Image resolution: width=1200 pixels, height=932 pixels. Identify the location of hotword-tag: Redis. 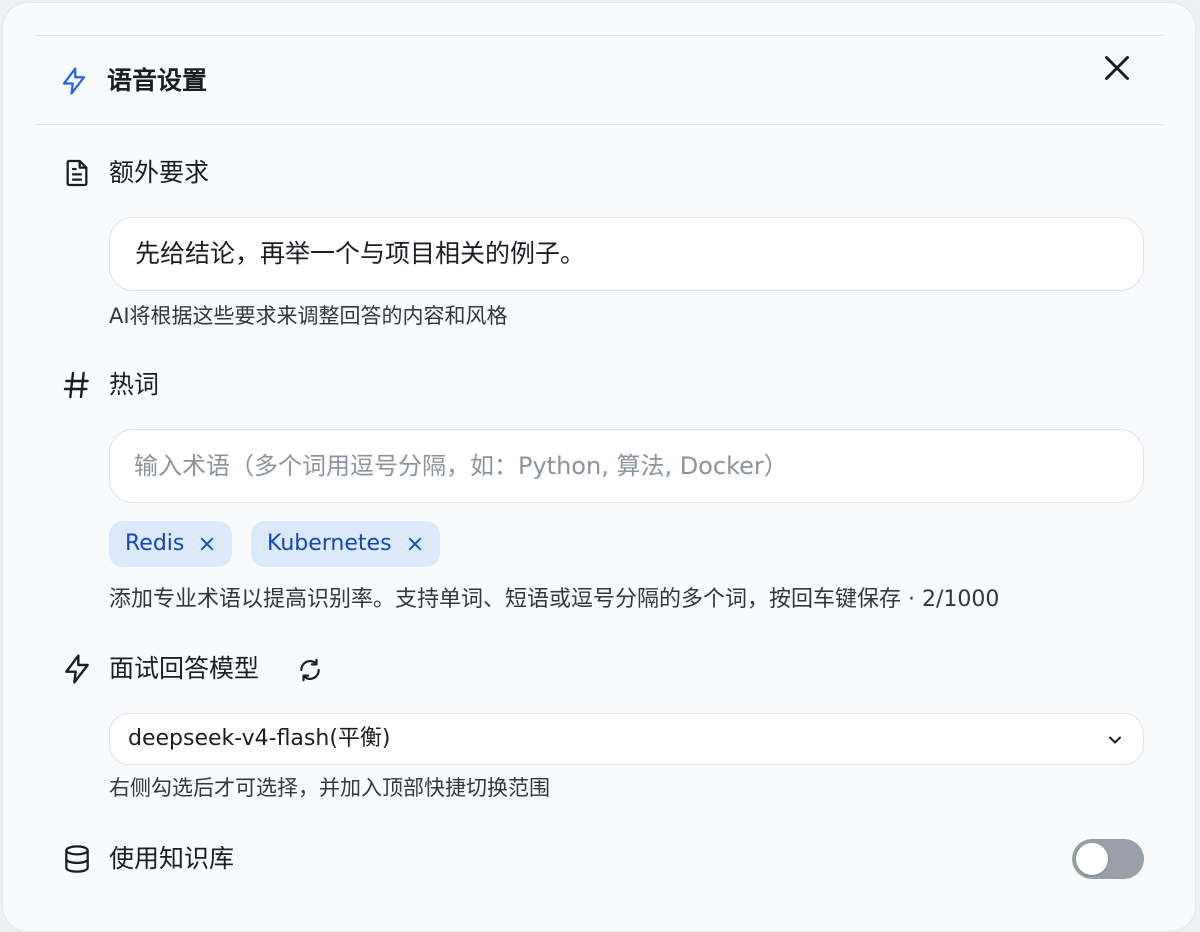
(171, 544).